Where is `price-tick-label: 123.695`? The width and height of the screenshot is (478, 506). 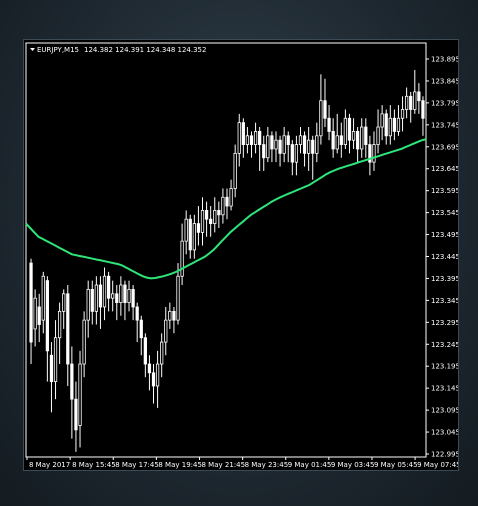
price-tick-label: 123.695 is located at coordinates (444, 147).